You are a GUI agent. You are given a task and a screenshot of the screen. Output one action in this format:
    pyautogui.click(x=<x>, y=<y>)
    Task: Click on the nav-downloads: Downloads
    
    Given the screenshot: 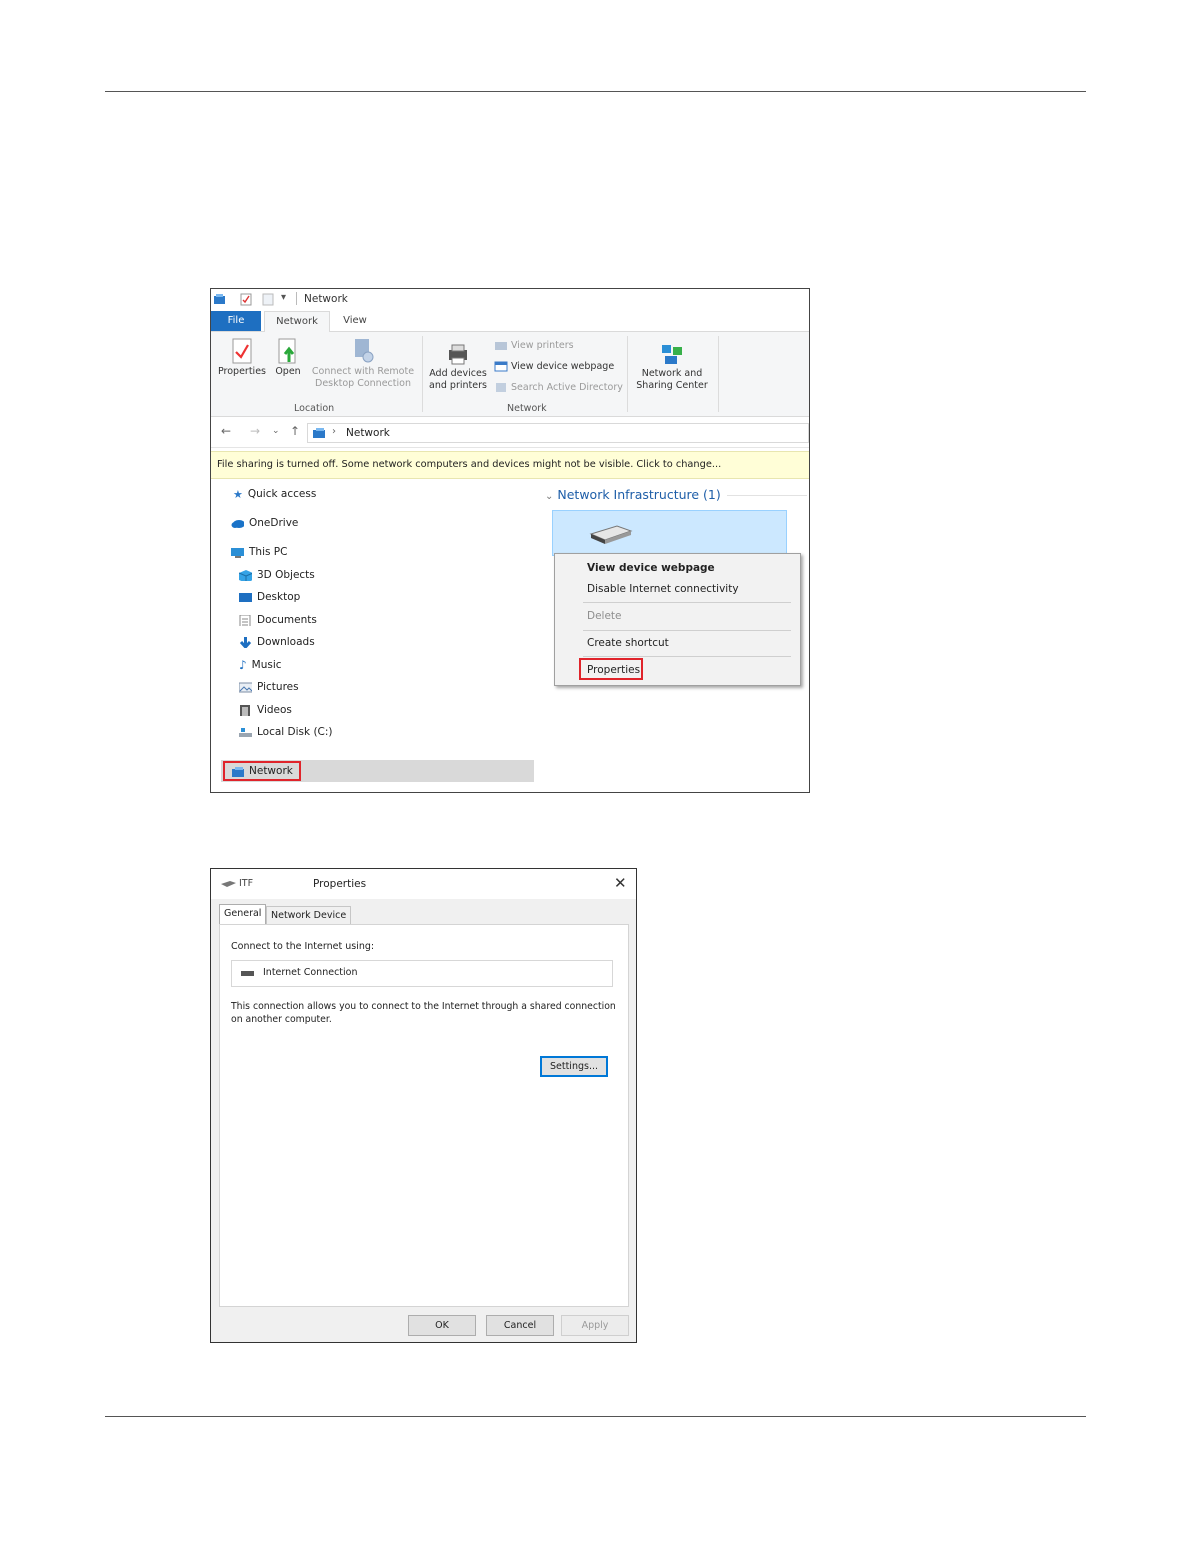 What is the action you would take?
    pyautogui.click(x=277, y=642)
    